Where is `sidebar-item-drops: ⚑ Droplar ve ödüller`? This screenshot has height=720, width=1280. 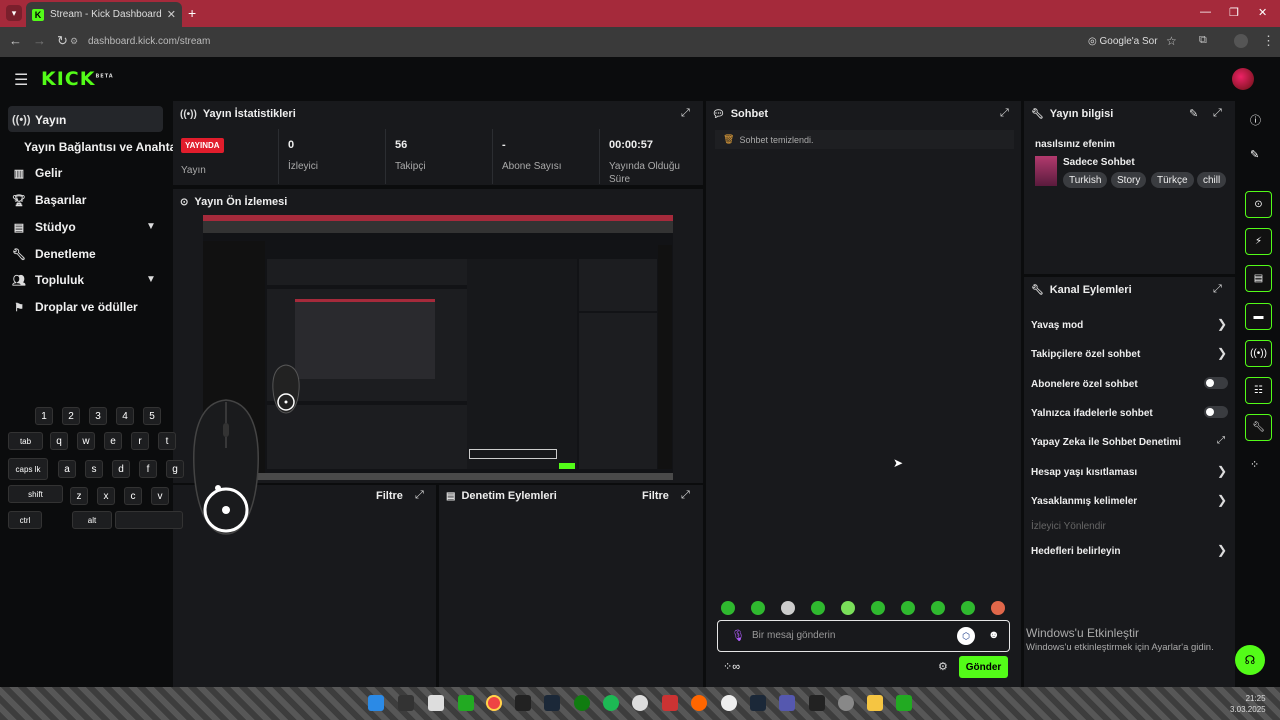 sidebar-item-drops: ⚑ Droplar ve ödüller is located at coordinates (75, 307).